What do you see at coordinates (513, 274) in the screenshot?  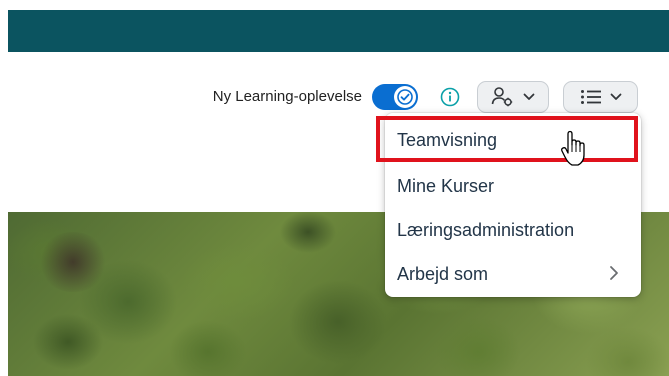 I see `menu-item-arbejd-som: Arbejd som` at bounding box center [513, 274].